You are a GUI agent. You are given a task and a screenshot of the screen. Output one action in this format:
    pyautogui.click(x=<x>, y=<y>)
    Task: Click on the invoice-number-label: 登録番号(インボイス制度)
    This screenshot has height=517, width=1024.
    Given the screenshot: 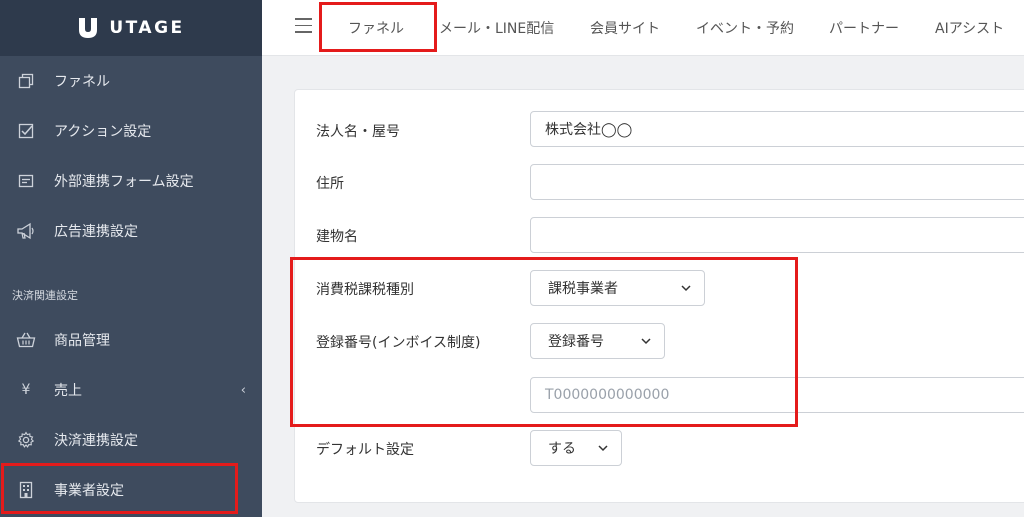 What is the action you would take?
    pyautogui.click(x=398, y=343)
    